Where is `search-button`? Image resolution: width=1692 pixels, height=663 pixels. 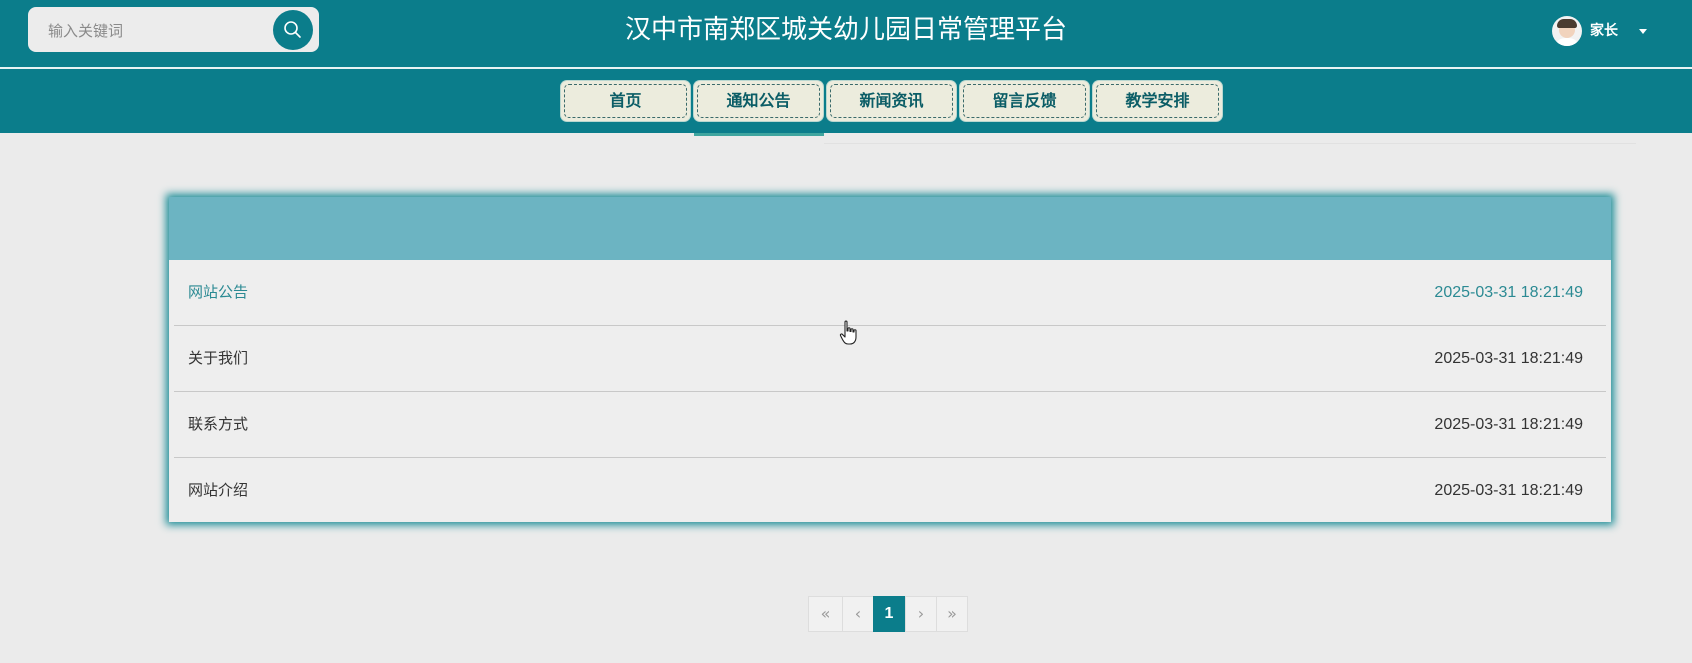
search-button is located at coordinates (293, 30).